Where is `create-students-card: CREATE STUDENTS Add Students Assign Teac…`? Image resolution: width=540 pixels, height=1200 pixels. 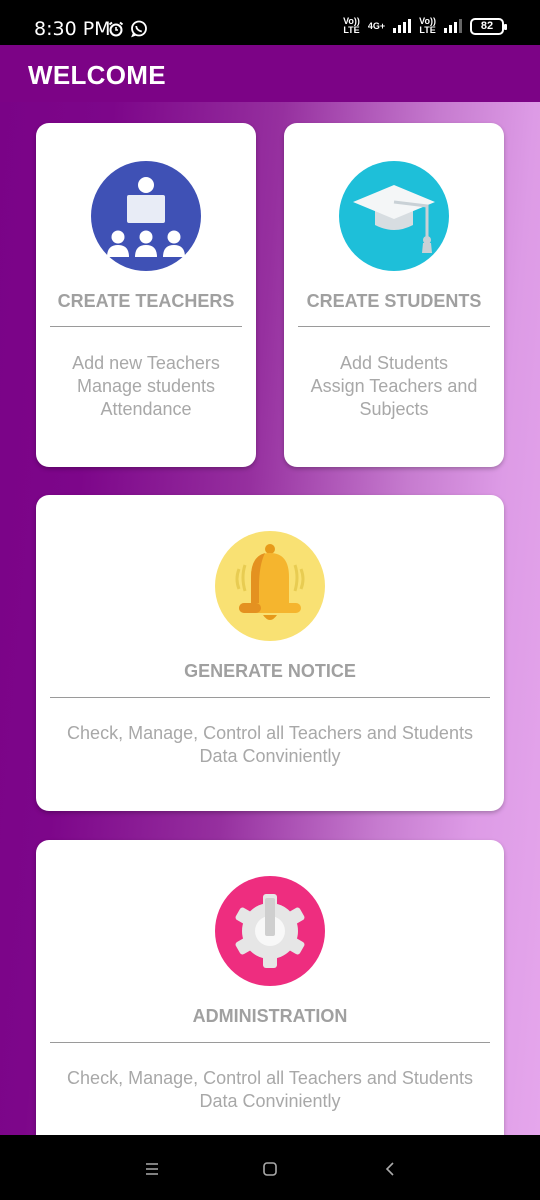
create-students-card: CREATE STUDENTS Add Students Assign Teac… is located at coordinates (394, 295).